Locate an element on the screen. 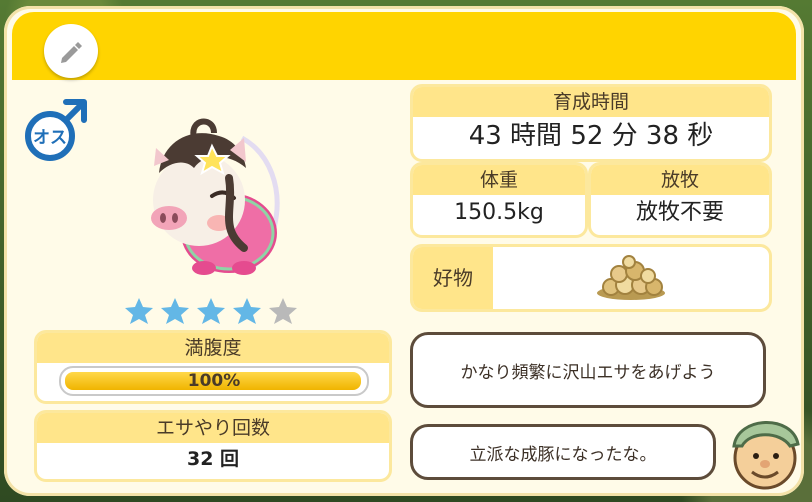 This screenshot has height=502, width=812. grazing-card: 放牧 放牧不要 is located at coordinates (680, 200).